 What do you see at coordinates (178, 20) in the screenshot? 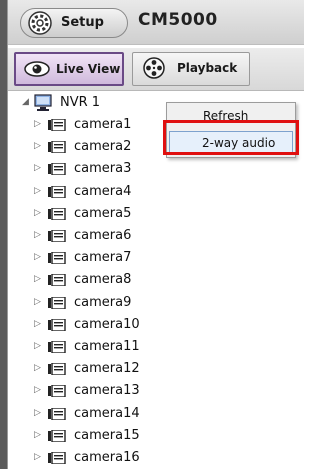
I see `app-title: CM5000` at bounding box center [178, 20].